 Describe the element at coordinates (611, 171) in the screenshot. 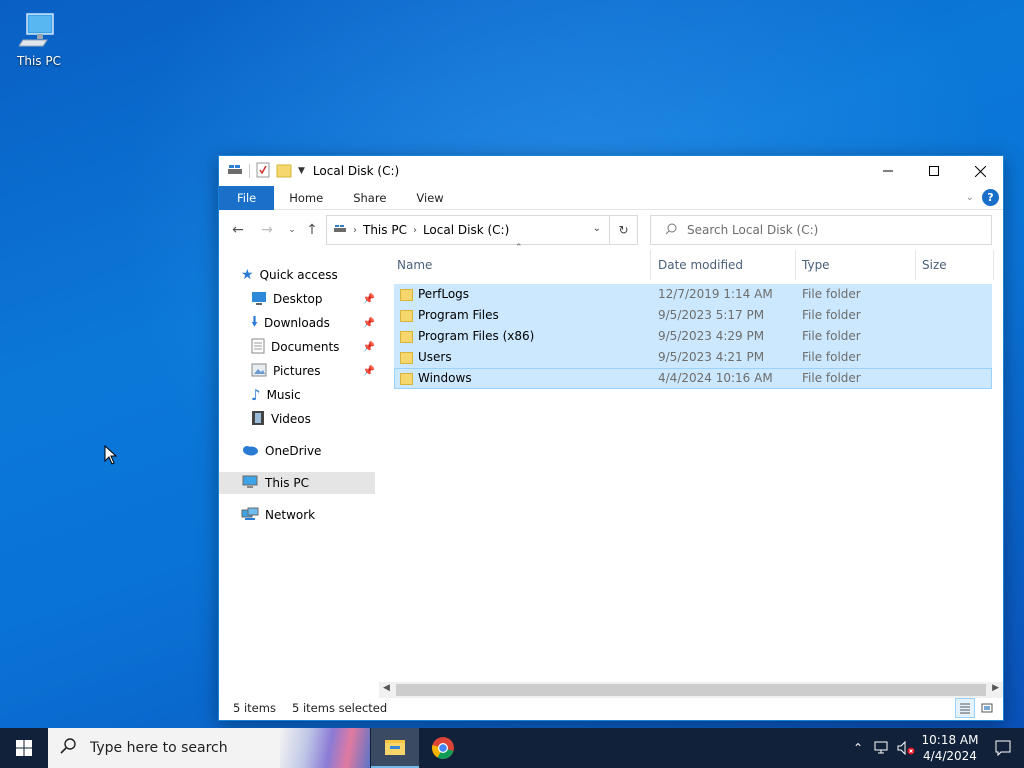

I see `title-bar: ▼ Local Disk (C:)` at that location.